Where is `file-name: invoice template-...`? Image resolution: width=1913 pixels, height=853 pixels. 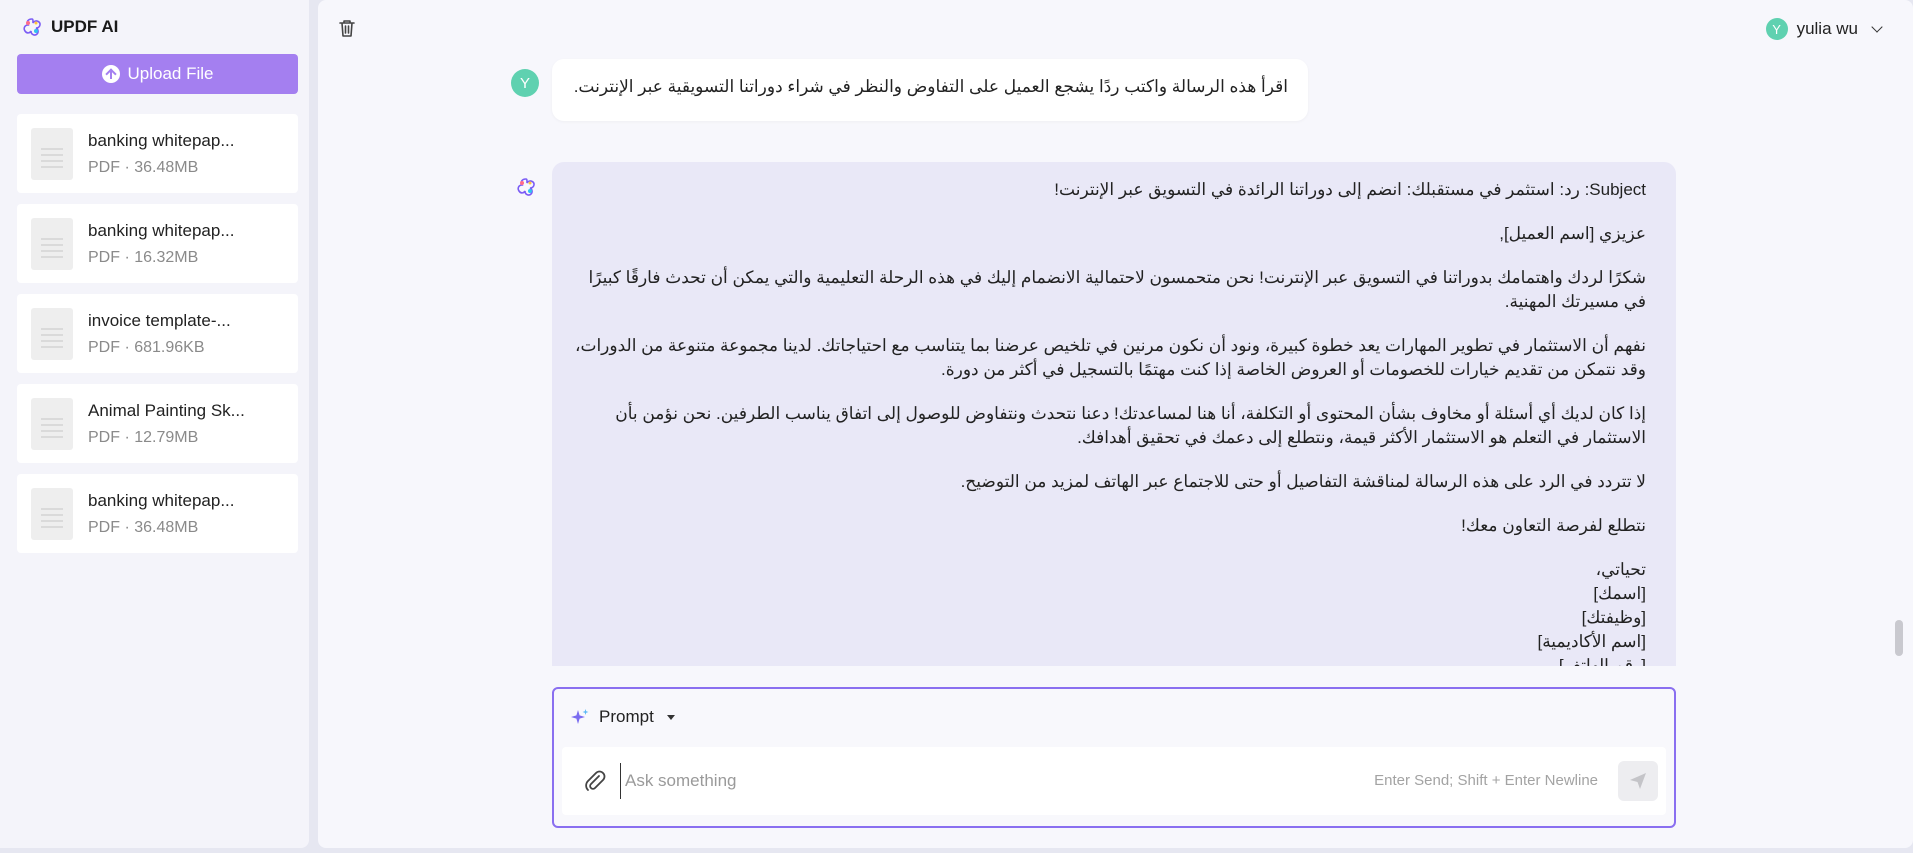
file-name: invoice template-... is located at coordinates (159, 320).